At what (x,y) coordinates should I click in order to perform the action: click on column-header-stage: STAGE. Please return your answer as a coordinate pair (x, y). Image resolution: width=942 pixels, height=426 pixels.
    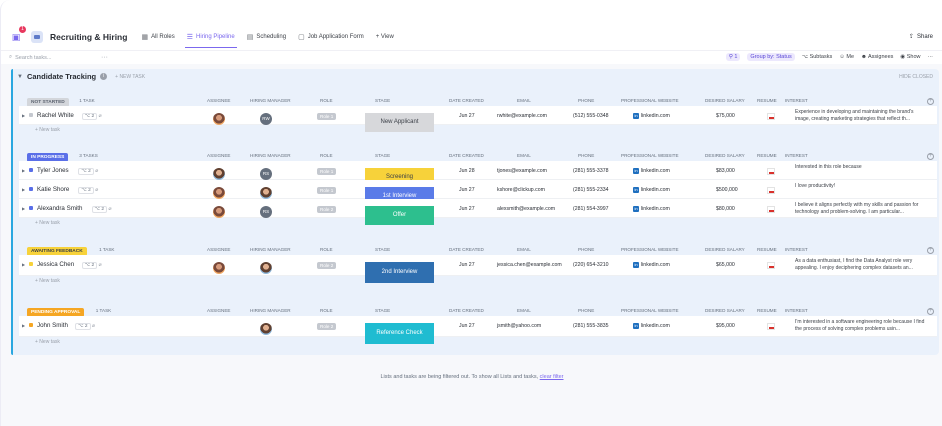
    Looking at the image, I should click on (382, 155).